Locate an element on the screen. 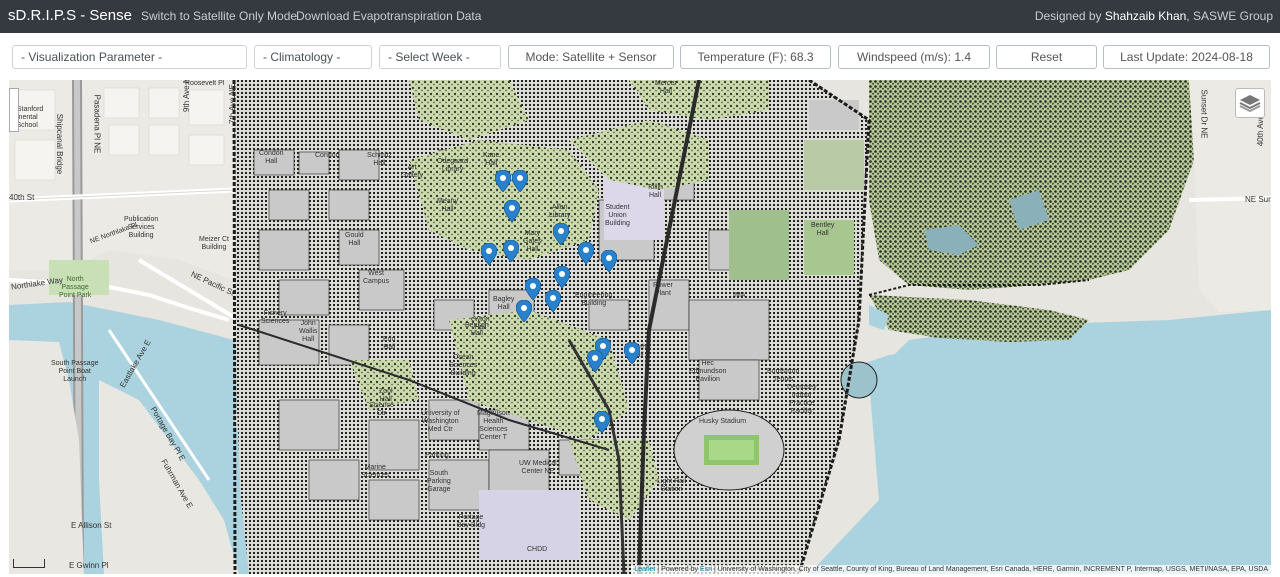 Image resolution: width=1280 pixels, height=577 pixels. label-husky-stadium: Husky Stadium is located at coordinates (723, 421).